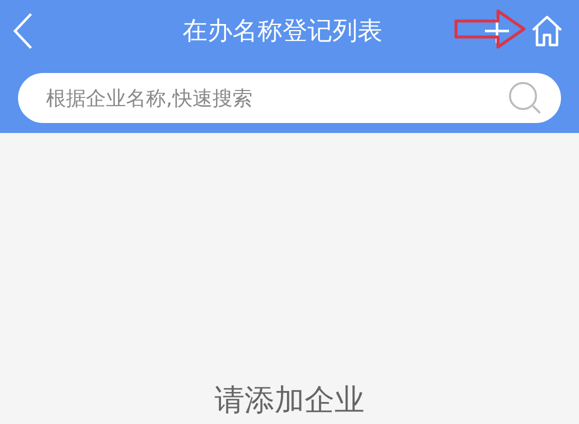 The image size is (579, 424). I want to click on home-icon, so click(547, 31).